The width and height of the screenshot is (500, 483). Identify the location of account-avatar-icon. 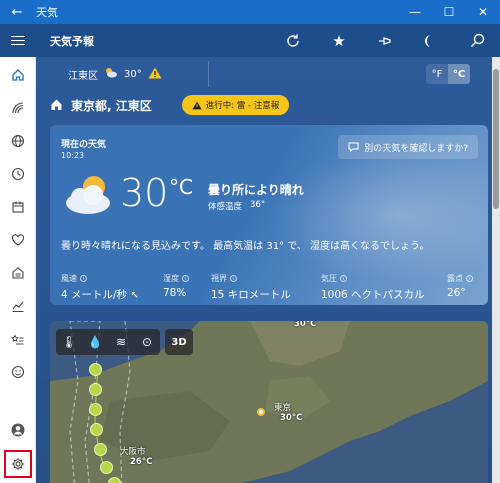
(18, 430).